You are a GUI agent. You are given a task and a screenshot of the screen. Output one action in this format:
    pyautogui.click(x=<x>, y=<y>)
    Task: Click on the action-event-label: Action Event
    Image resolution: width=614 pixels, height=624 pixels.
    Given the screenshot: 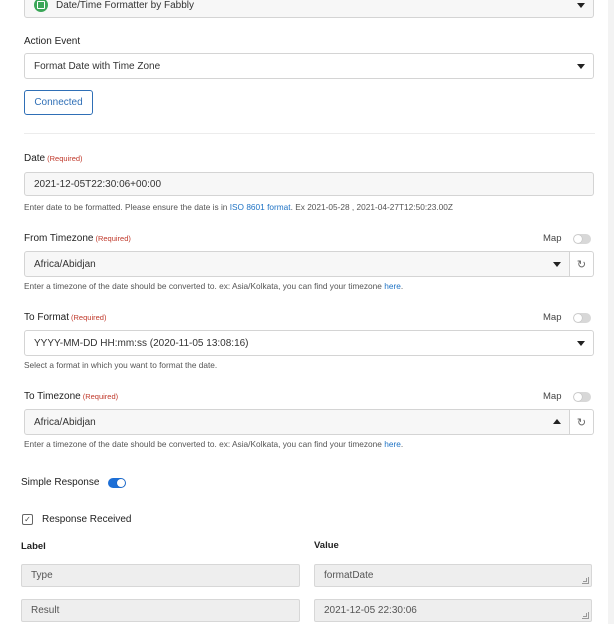 What is the action you would take?
    pyautogui.click(x=52, y=41)
    